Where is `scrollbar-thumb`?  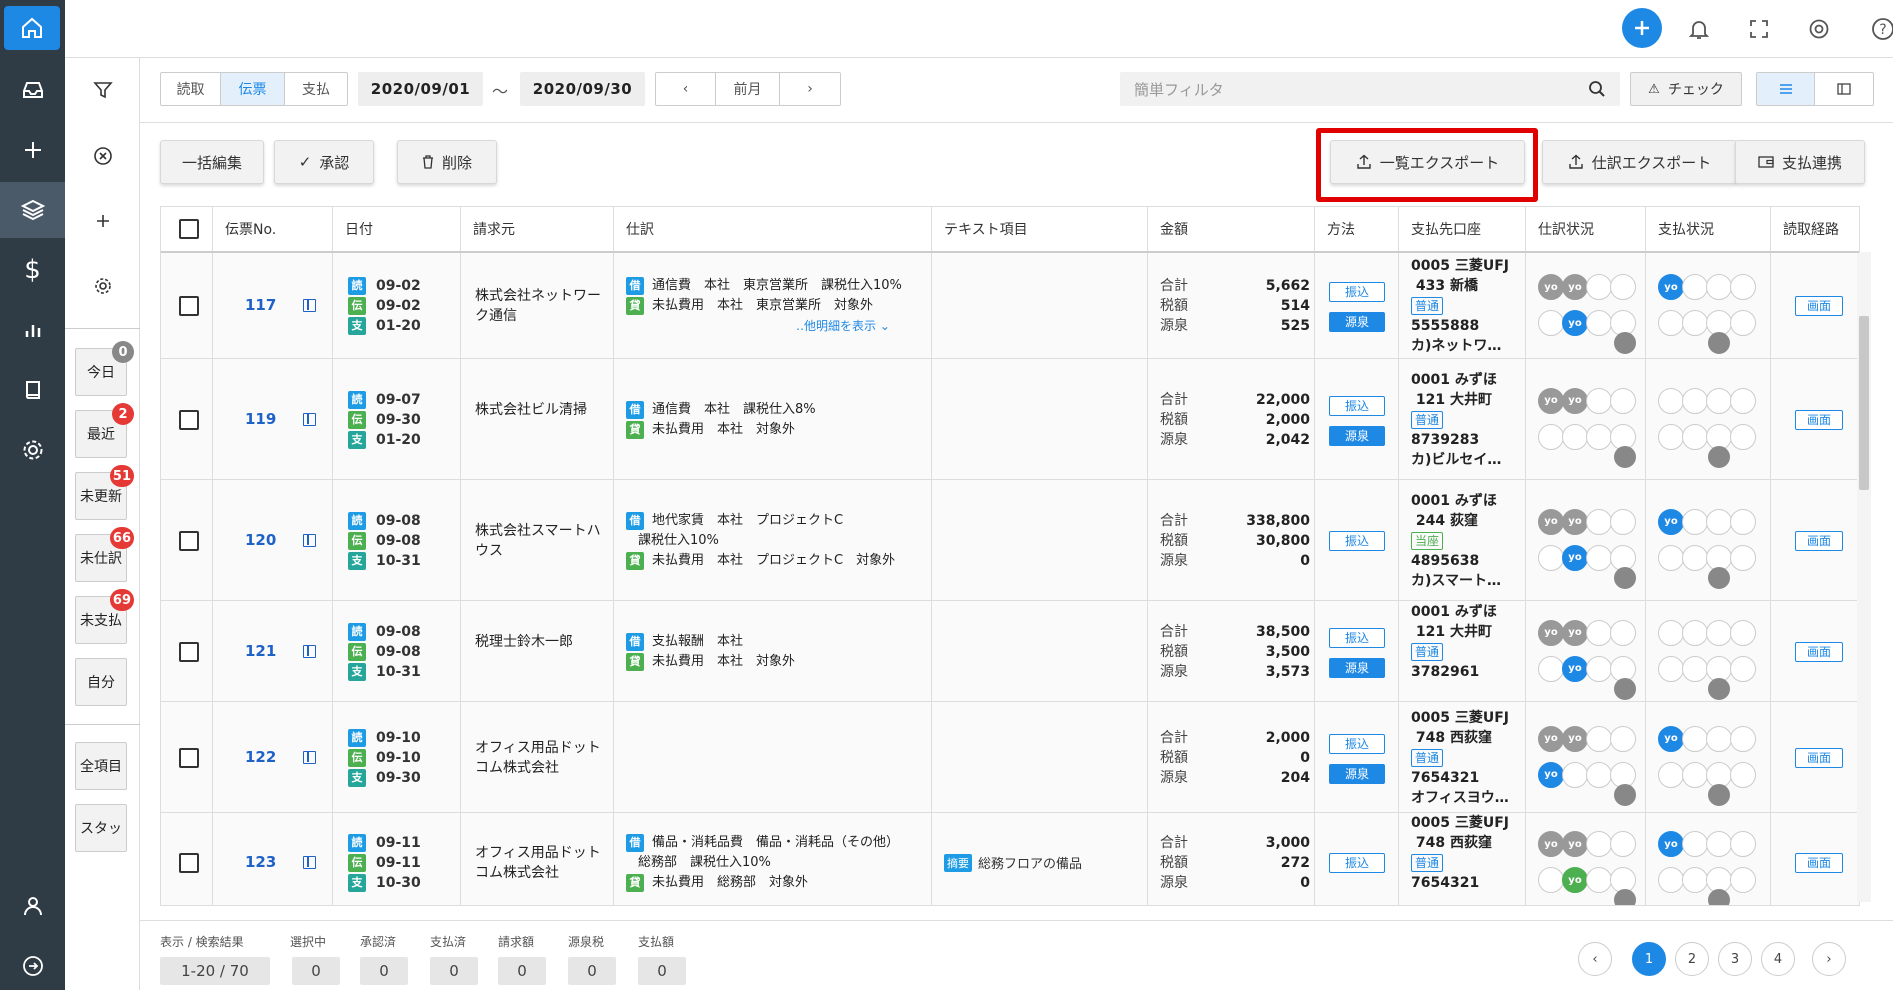 scrollbar-thumb is located at coordinates (1864, 403).